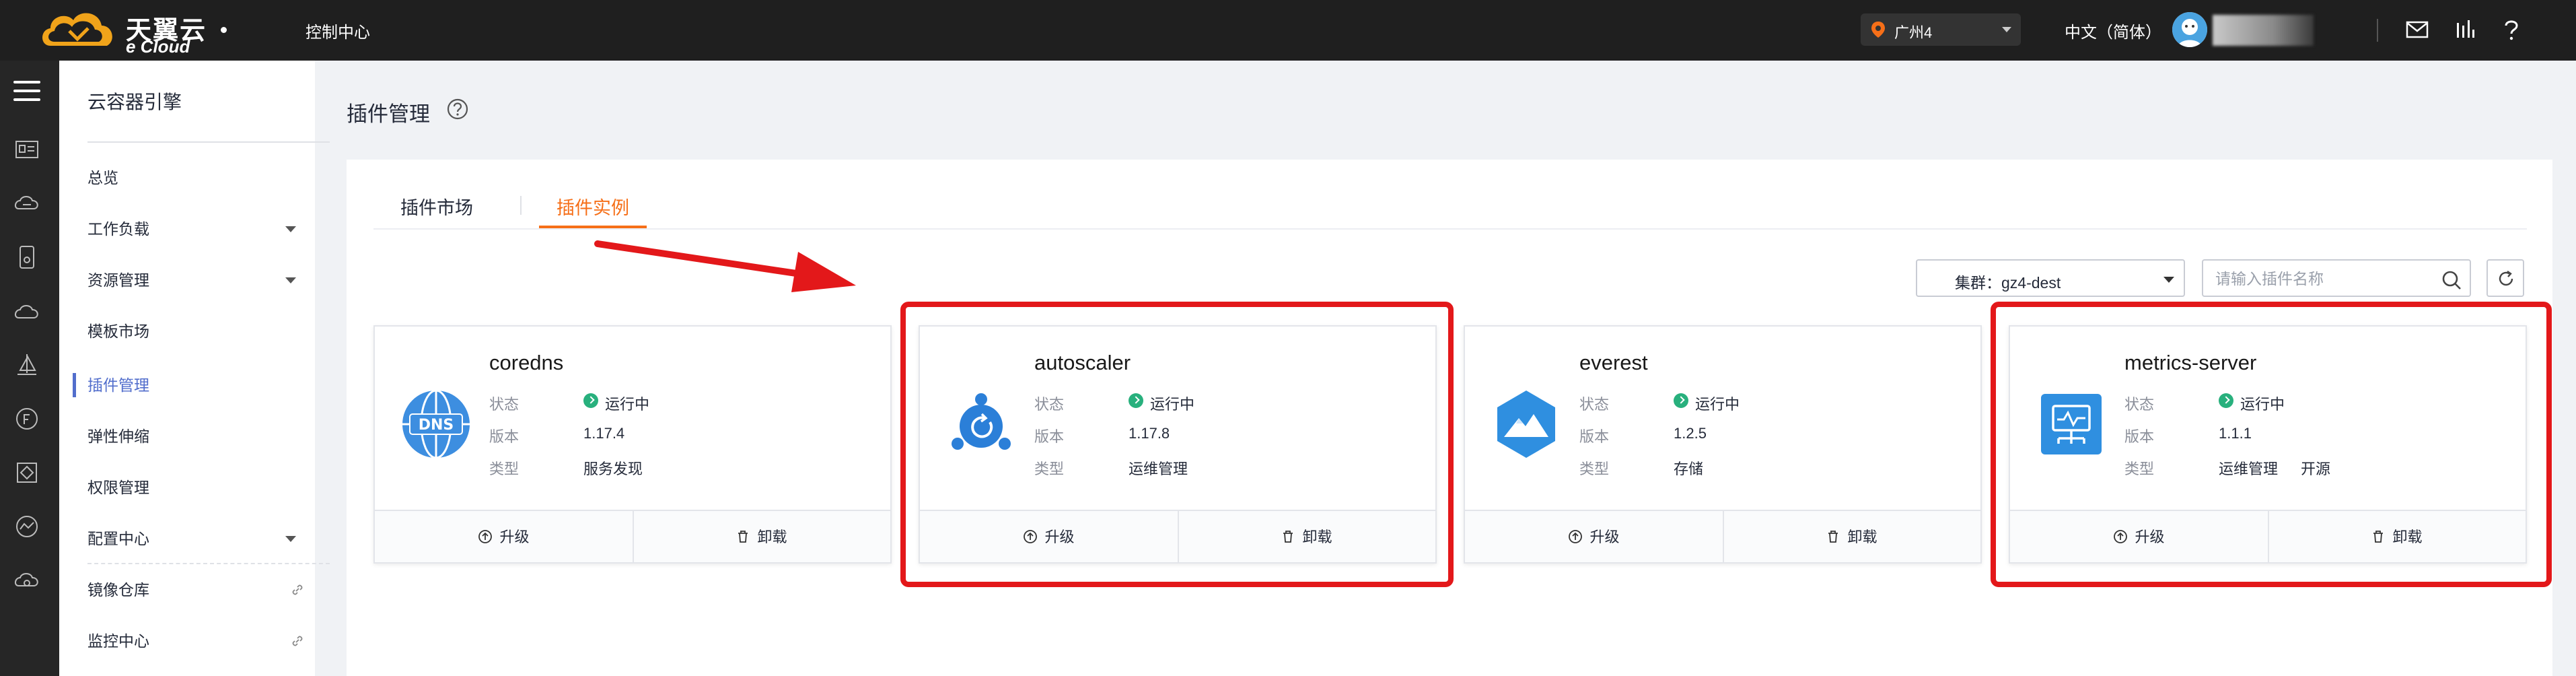 This screenshot has width=2576, height=676. I want to click on plugin-name: coredns, so click(526, 362).